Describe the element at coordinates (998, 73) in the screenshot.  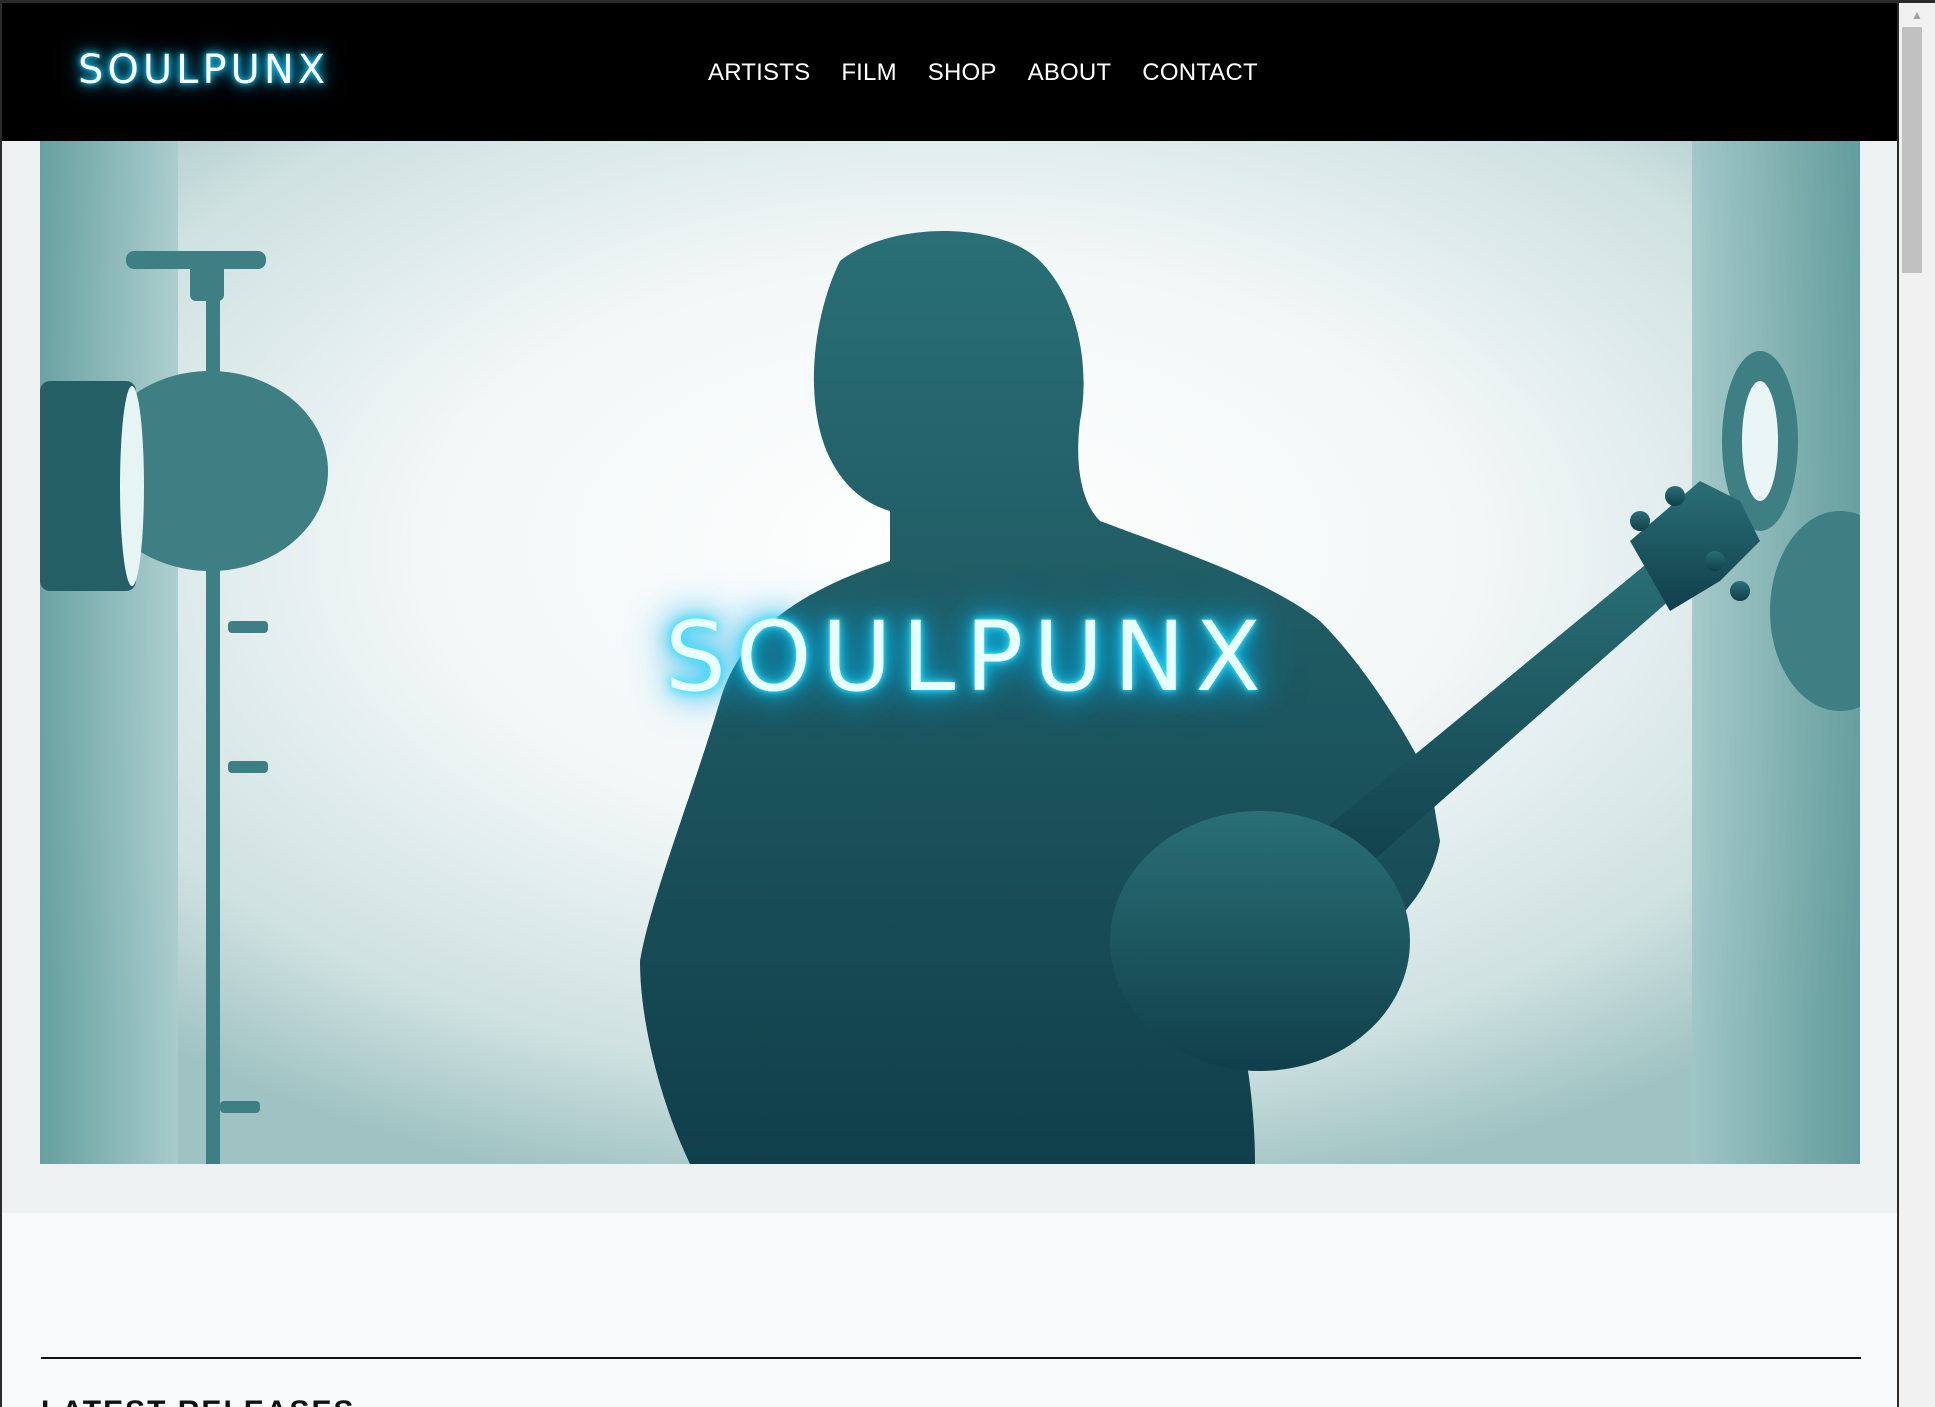
I see `main-nav: ARTISTS FILM SHOP ABOUT CONTACT` at that location.